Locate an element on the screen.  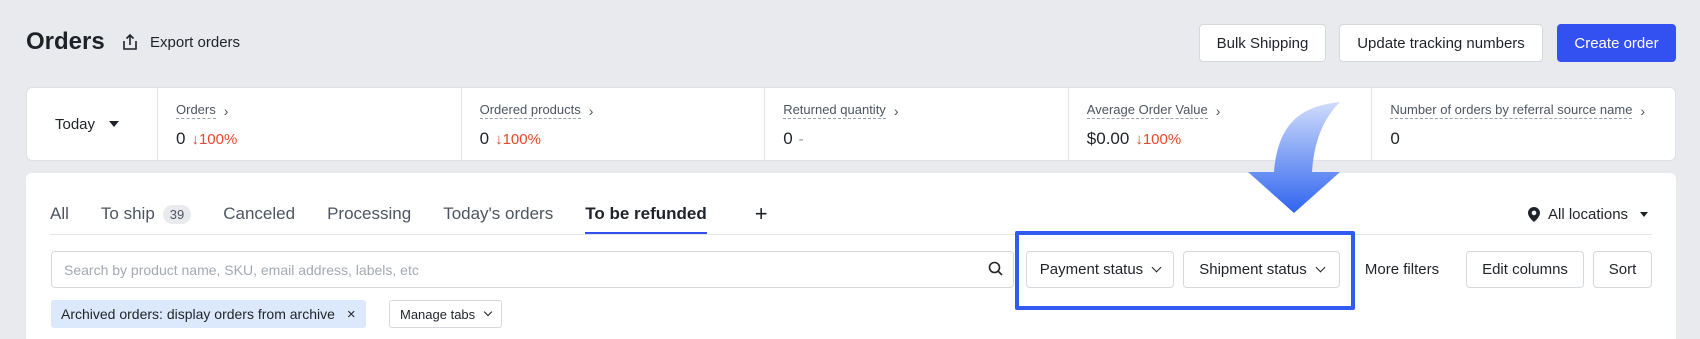
locations-label: All locations is located at coordinates (1588, 214).